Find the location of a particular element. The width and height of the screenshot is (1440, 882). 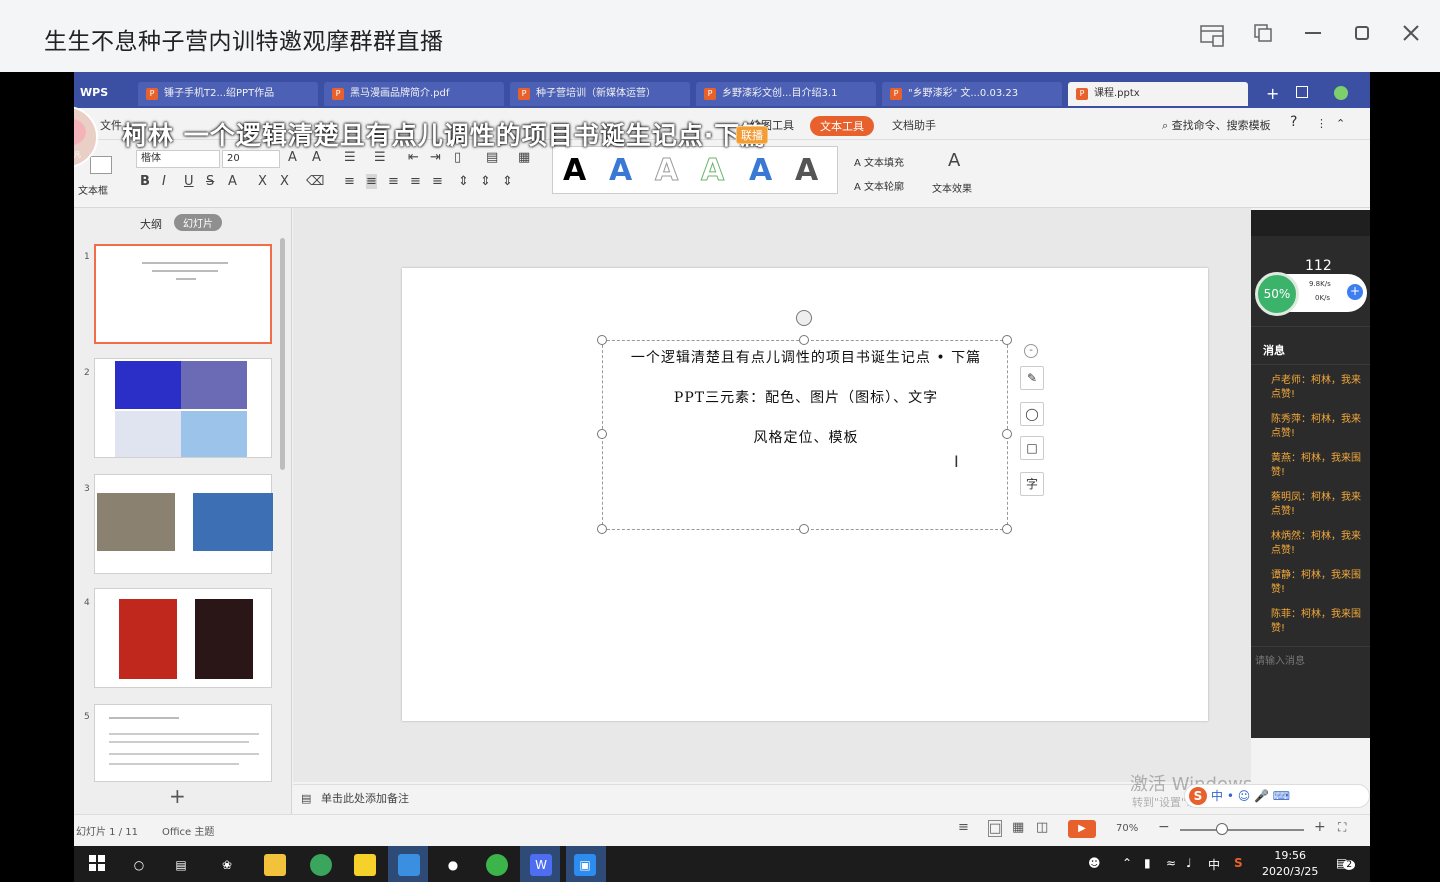

pen-tool-icon: ✎ is located at coordinates (1032, 378).